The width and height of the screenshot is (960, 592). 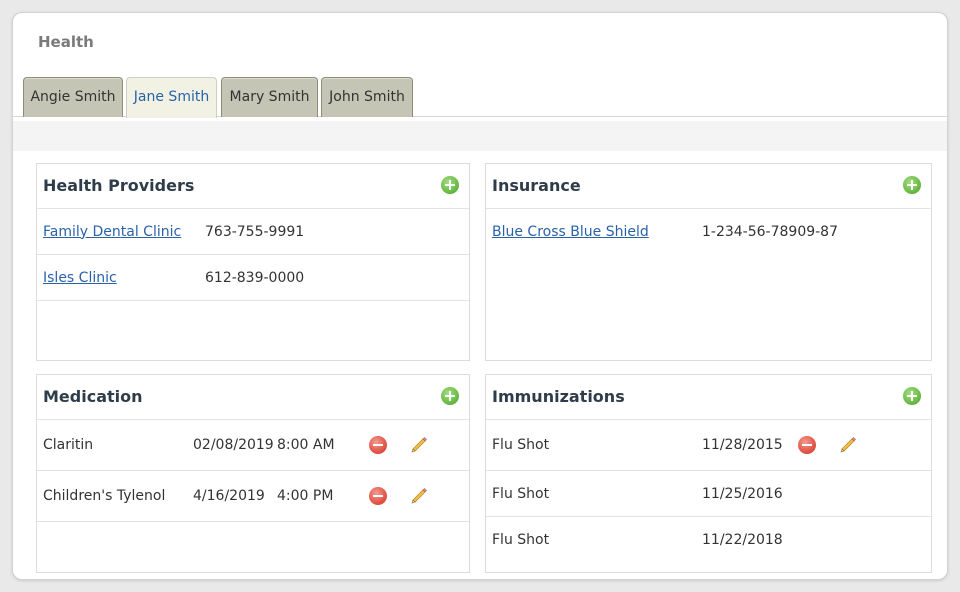 What do you see at coordinates (229, 496) in the screenshot?
I see `medication-date: 4/16/2019` at bounding box center [229, 496].